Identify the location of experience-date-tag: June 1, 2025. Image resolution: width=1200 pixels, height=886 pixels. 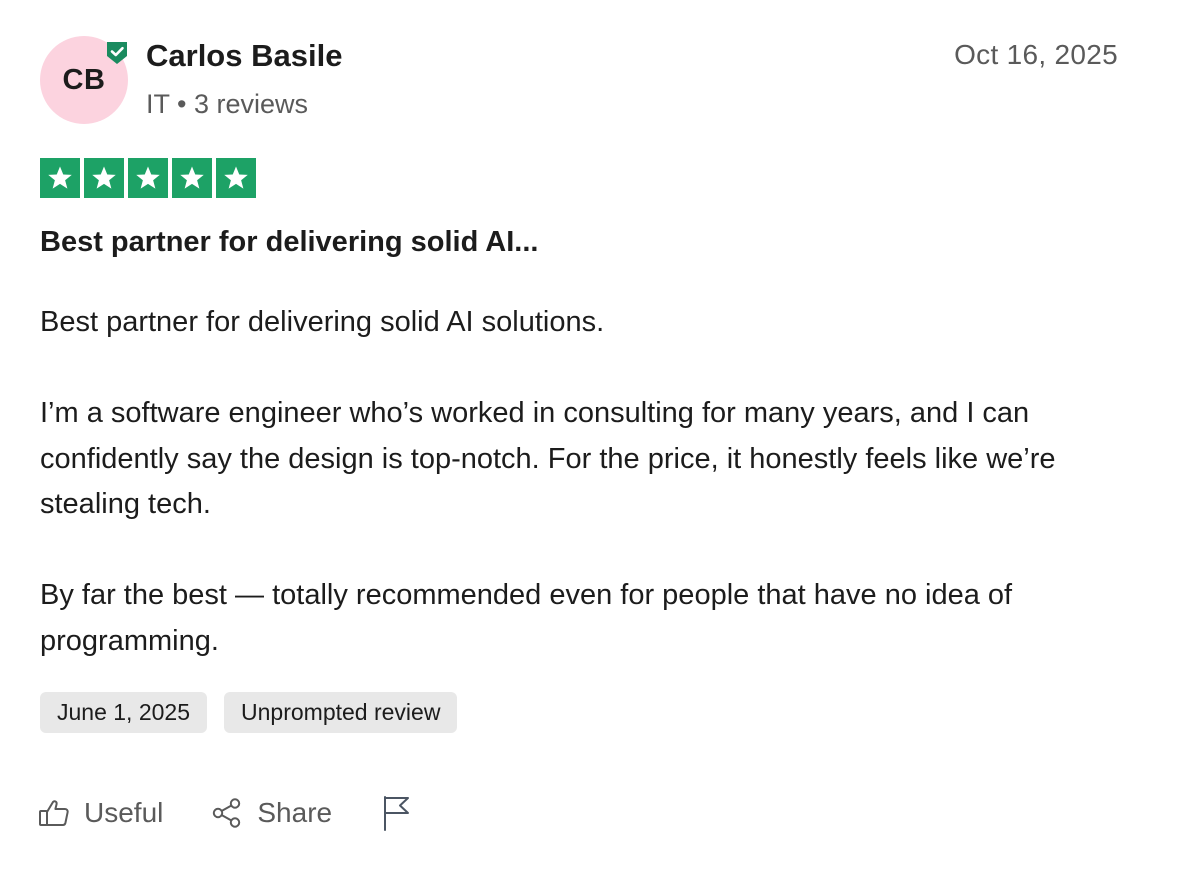
(124, 712).